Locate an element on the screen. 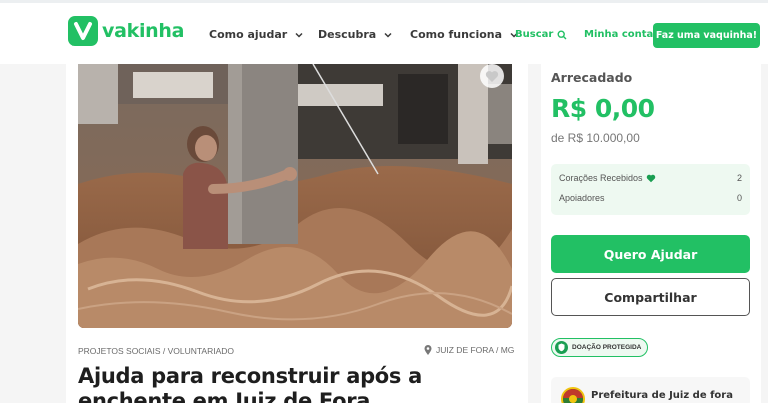 This screenshot has height=403, width=768. organizer-avatar is located at coordinates (573, 395).